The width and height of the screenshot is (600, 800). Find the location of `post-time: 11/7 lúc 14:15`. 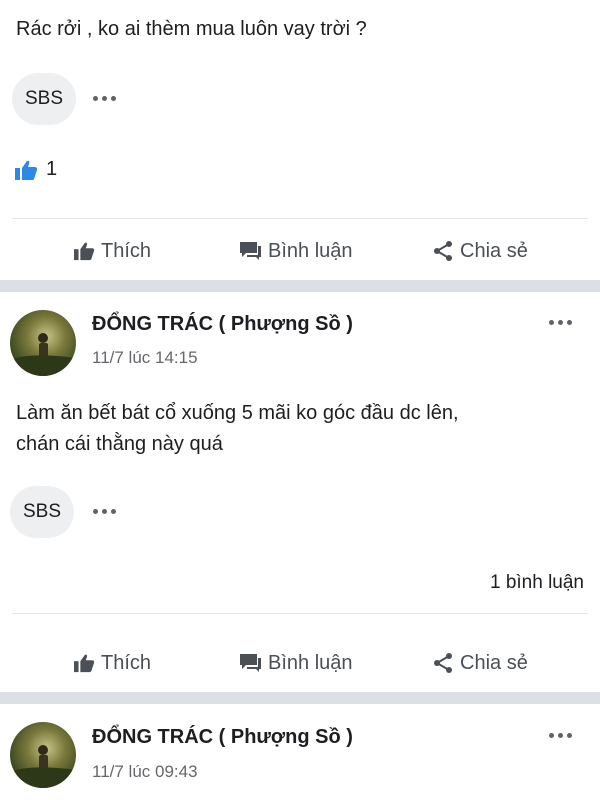

post-time: 11/7 lúc 14:15 is located at coordinates (145, 358).